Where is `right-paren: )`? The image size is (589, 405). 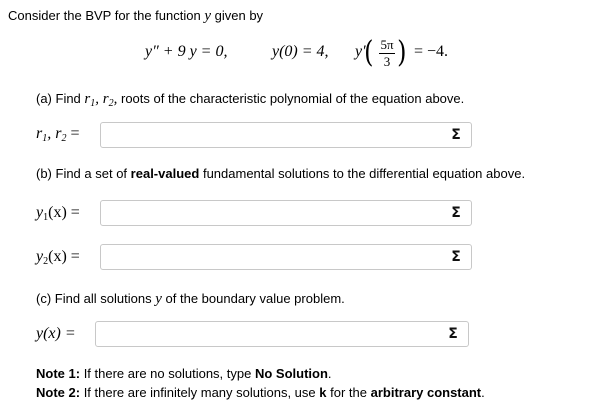 right-paren: ) is located at coordinates (402, 52).